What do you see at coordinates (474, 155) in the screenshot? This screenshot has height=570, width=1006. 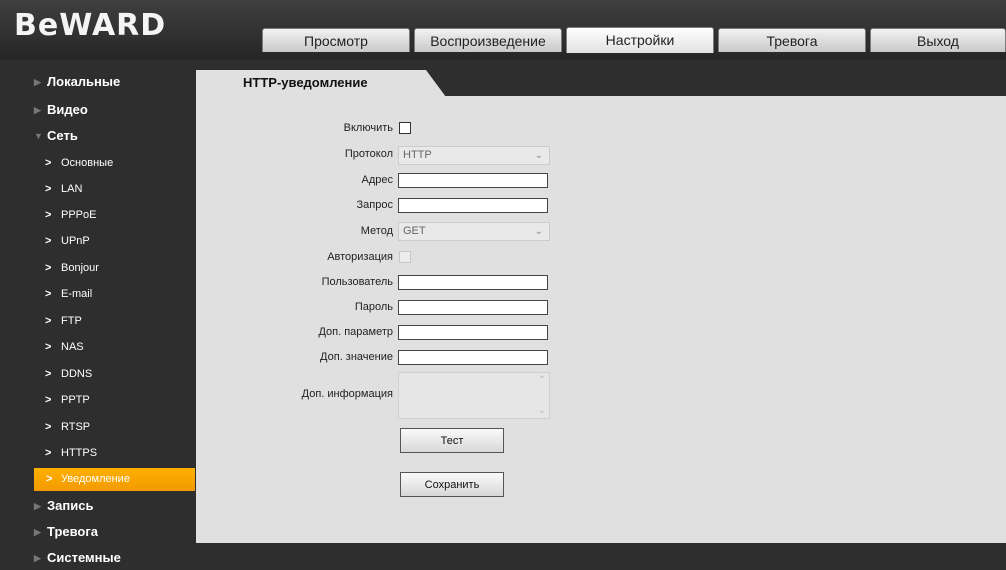 I see `protocol-select: HTTP ⌄` at bounding box center [474, 155].